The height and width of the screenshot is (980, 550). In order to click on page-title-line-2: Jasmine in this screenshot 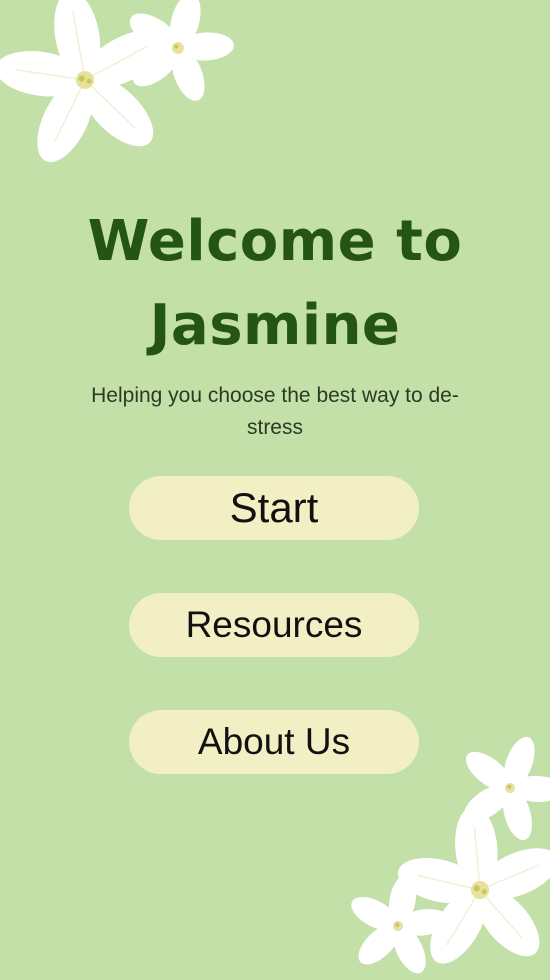, I will do `click(275, 325)`.